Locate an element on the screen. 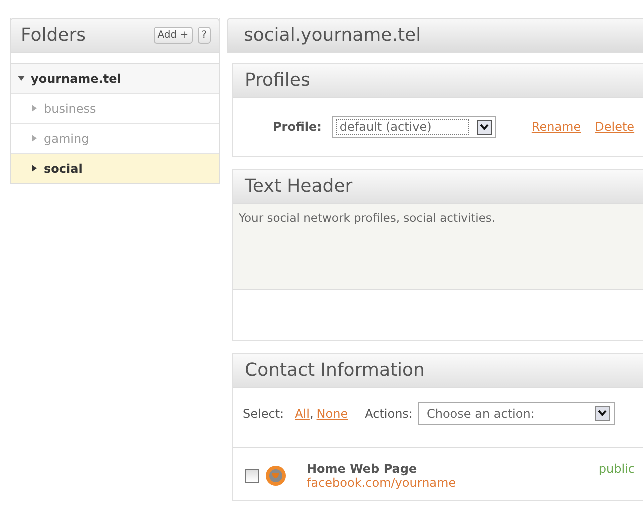  add-button: Add + is located at coordinates (173, 35).